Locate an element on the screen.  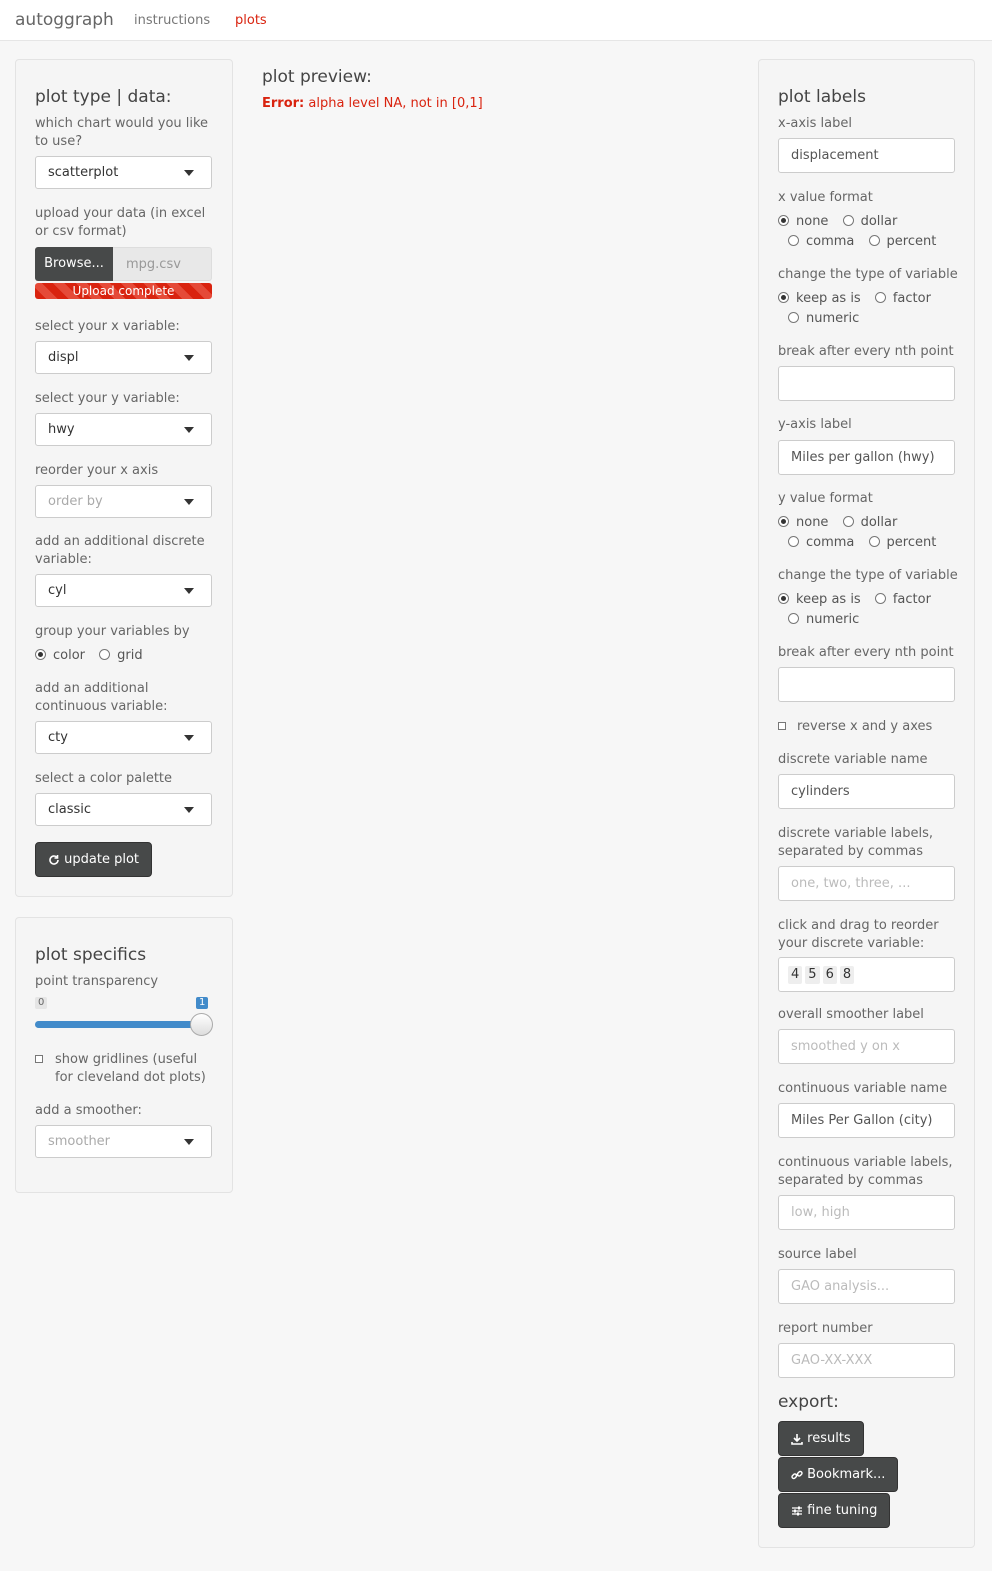
chevron-down-icon is located at coordinates (189, 358).